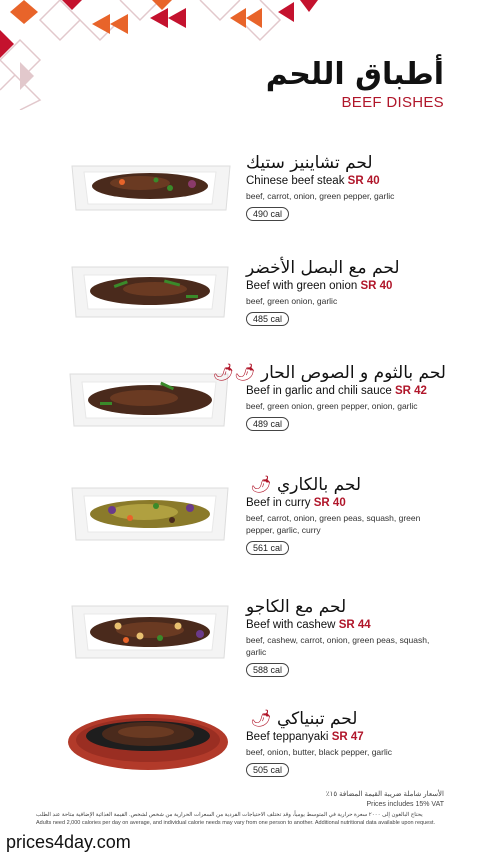 Image resolution: width=480 pixels, height=853 pixels. Describe the element at coordinates (68, 842) in the screenshot. I see `watermark: prices4day.com` at that location.